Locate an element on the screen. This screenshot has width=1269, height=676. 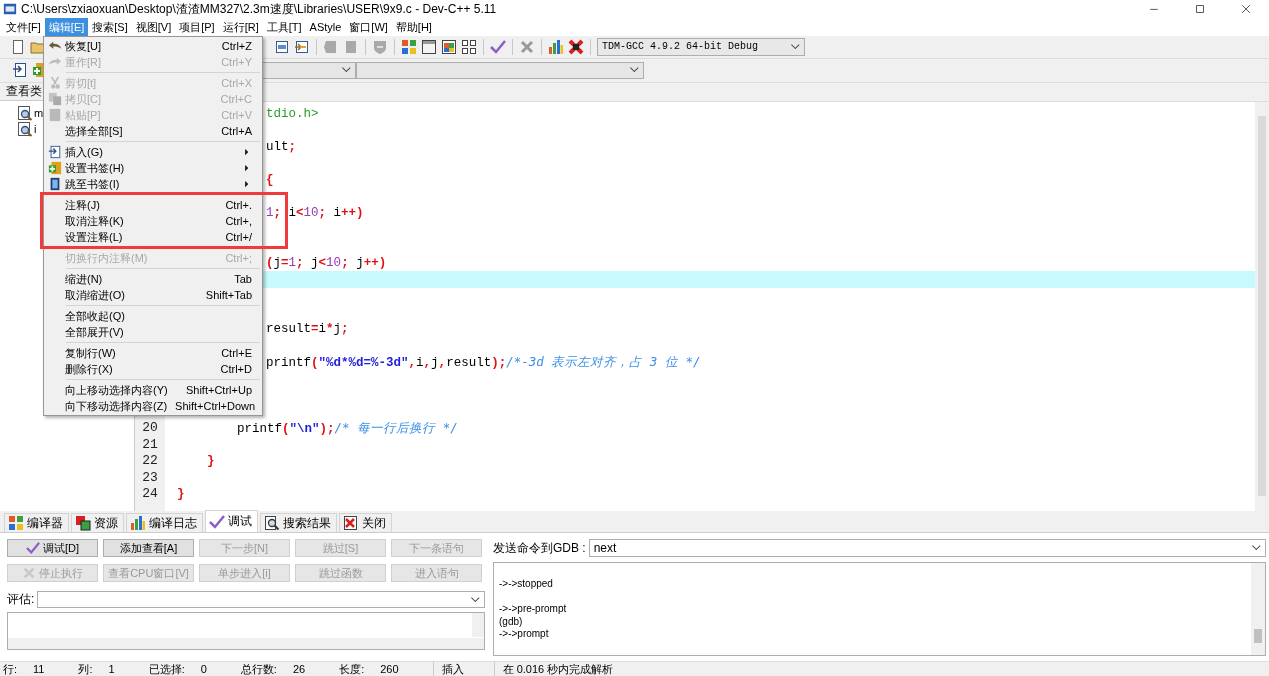
line-number: 21 is located at coordinates (150, 444).